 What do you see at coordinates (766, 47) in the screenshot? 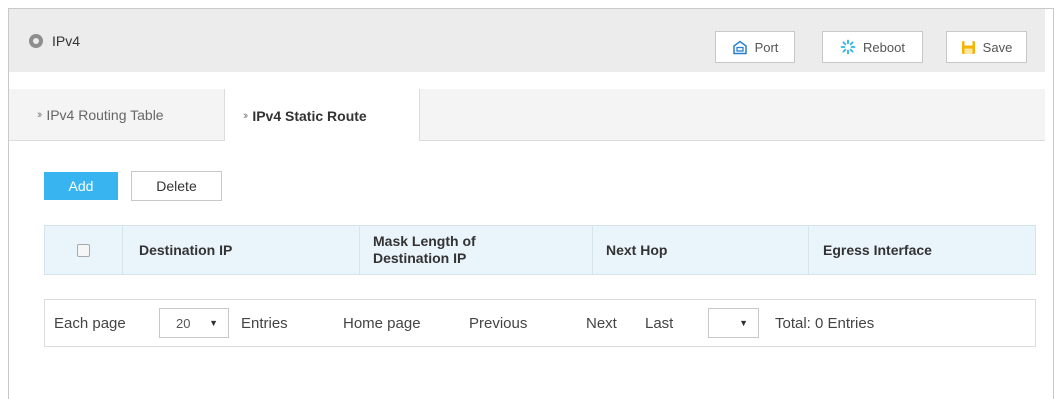
I see `port-button-label: Port` at bounding box center [766, 47].